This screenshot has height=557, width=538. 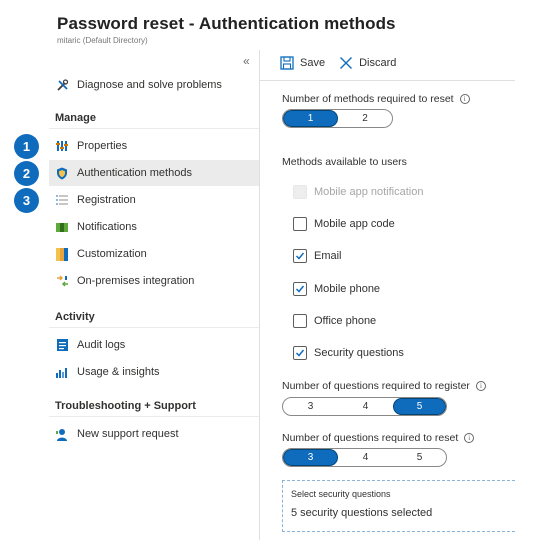 I want to click on sidebar-item-authentication-methods: Authentication methods, so click(x=154, y=173).